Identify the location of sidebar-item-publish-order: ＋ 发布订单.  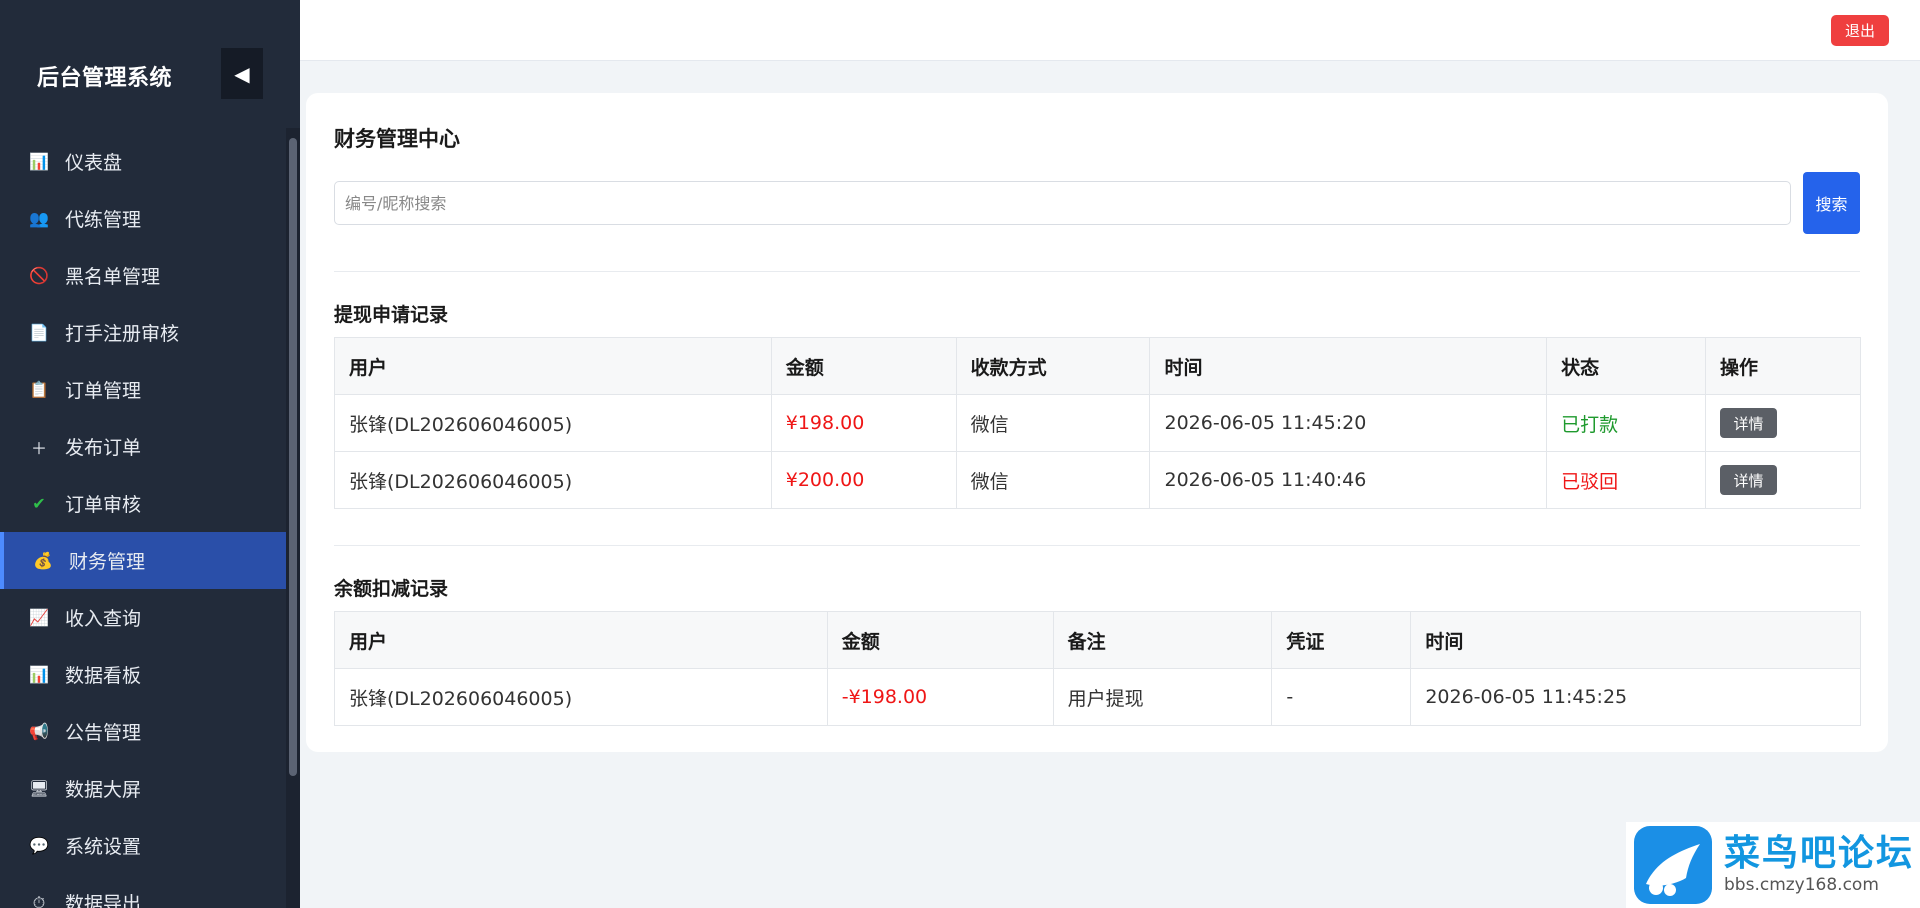
(143, 446).